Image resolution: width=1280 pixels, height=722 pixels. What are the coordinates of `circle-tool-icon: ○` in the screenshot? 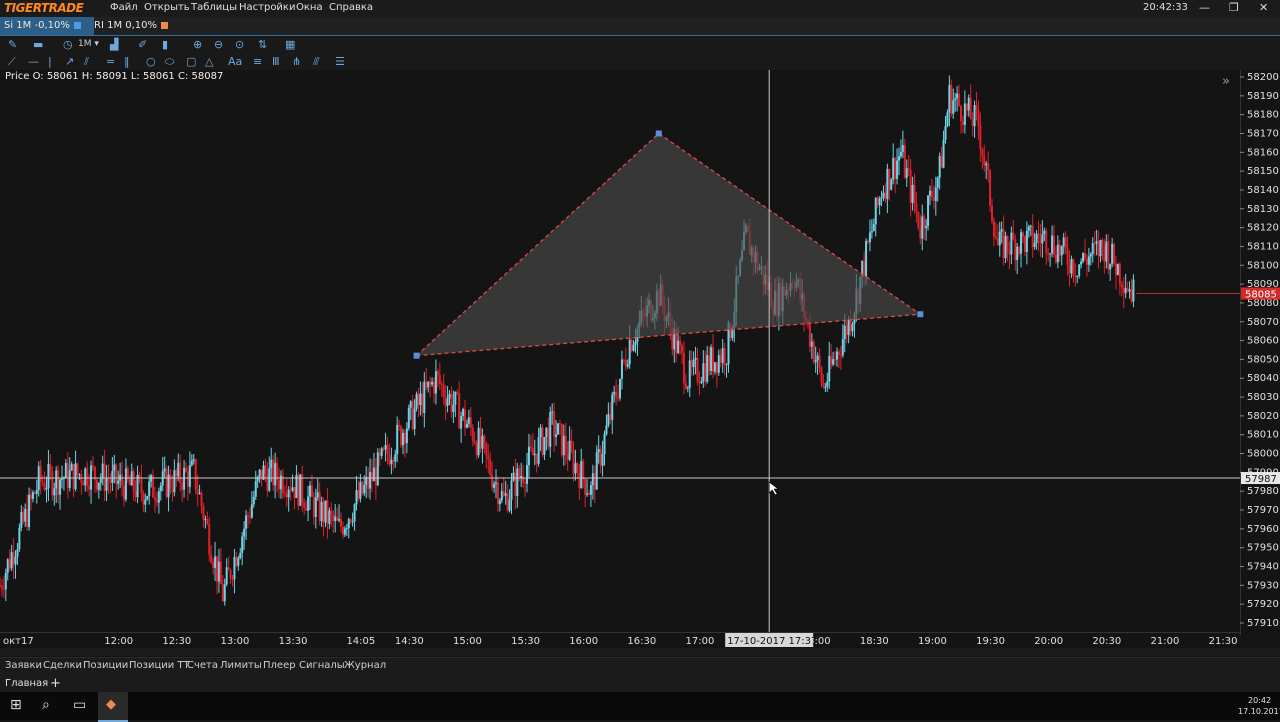 It's located at (151, 61).